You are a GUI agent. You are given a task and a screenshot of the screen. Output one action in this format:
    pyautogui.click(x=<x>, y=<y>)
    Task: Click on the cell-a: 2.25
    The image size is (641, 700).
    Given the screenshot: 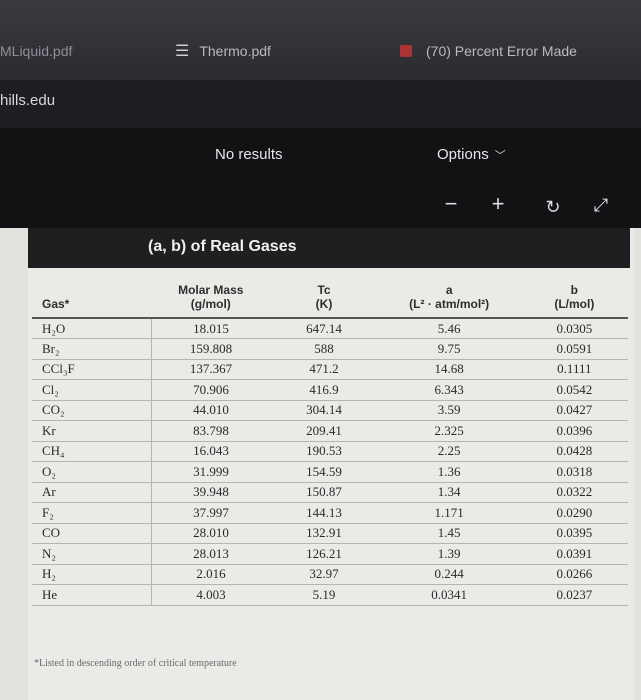 What is the action you would take?
    pyautogui.click(x=449, y=451)
    